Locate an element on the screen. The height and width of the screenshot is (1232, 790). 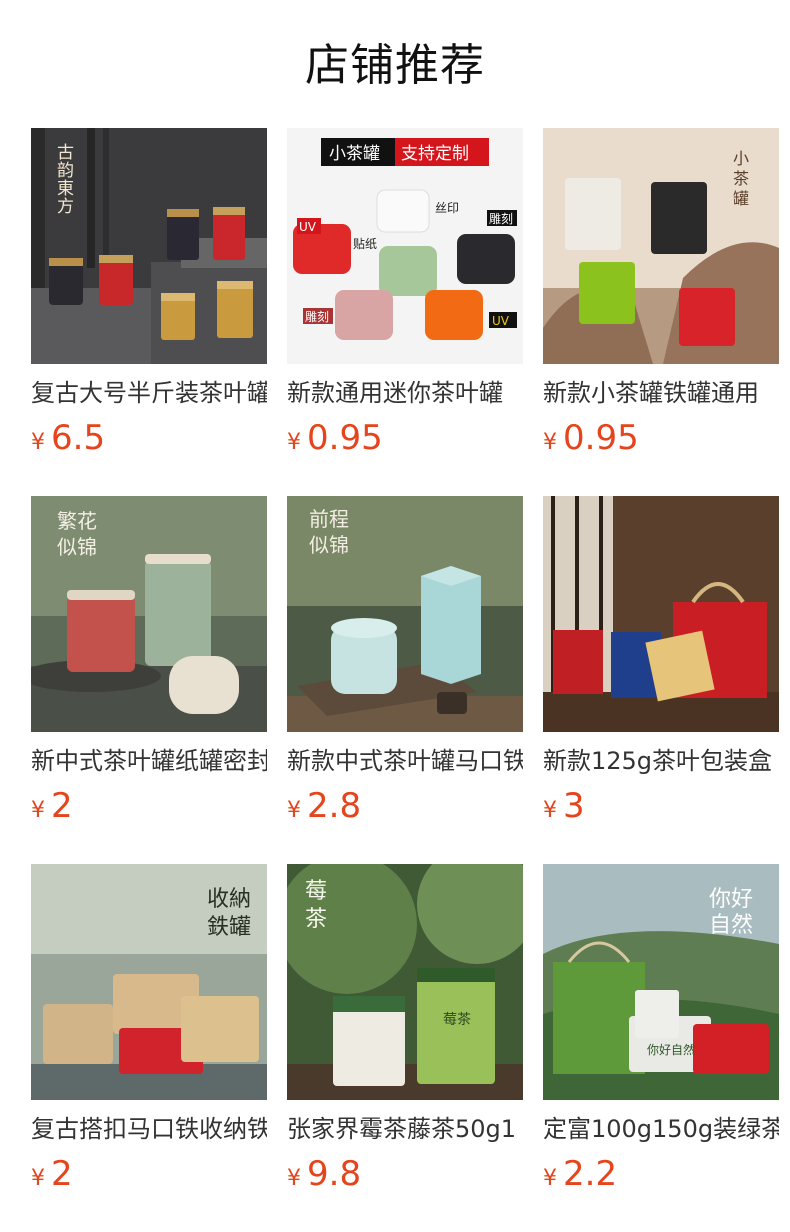
product-card: 你好 自然 你好自然 定富100g150g装绿茶 ¥2.2 is located at coordinates (661, 1029).